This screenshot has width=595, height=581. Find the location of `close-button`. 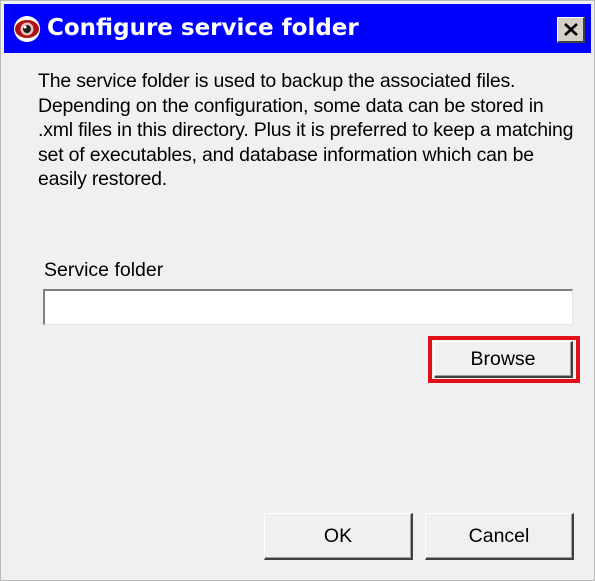

close-button is located at coordinates (571, 30).